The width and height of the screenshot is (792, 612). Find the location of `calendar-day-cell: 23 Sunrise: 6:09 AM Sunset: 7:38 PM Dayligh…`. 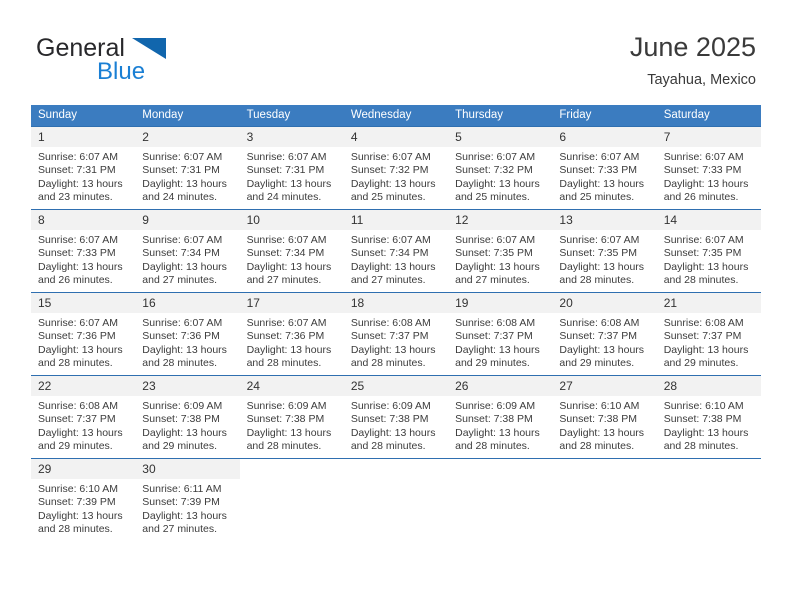

calendar-day-cell: 23 Sunrise: 6:09 AM Sunset: 7:38 PM Dayligh… is located at coordinates (187, 417).